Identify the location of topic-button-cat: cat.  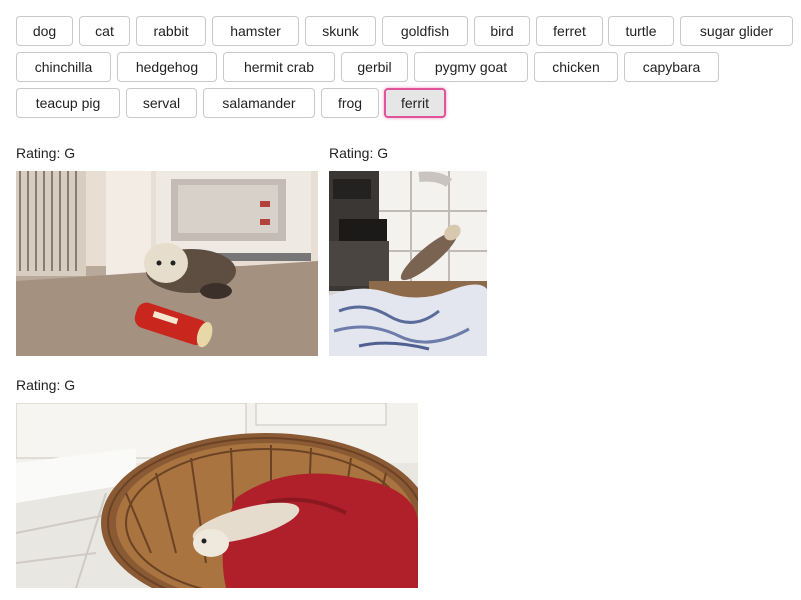
(104, 31).